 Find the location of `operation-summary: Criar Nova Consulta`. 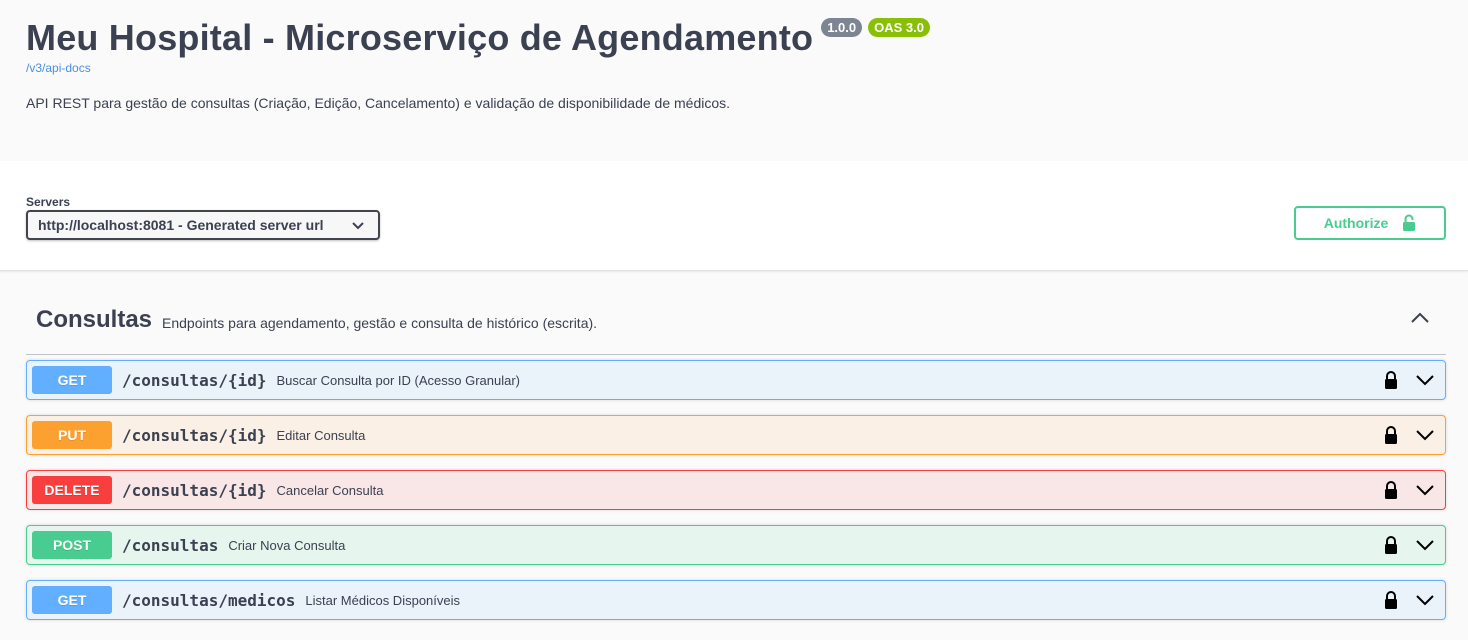

operation-summary: Criar Nova Consulta is located at coordinates (287, 545).